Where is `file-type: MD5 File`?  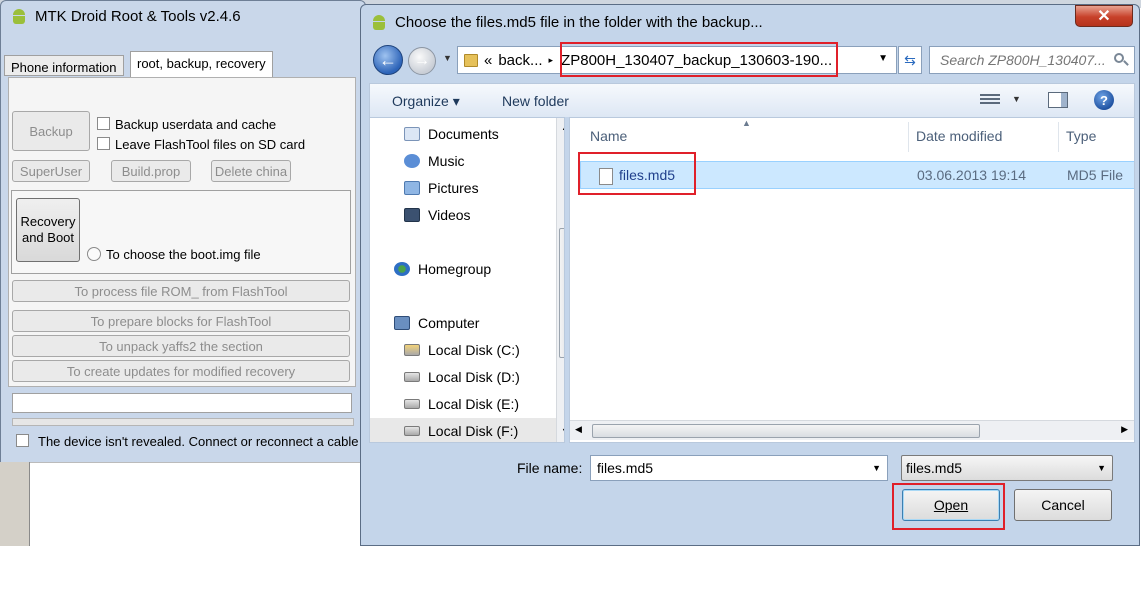
file-type: MD5 File is located at coordinates (1095, 175).